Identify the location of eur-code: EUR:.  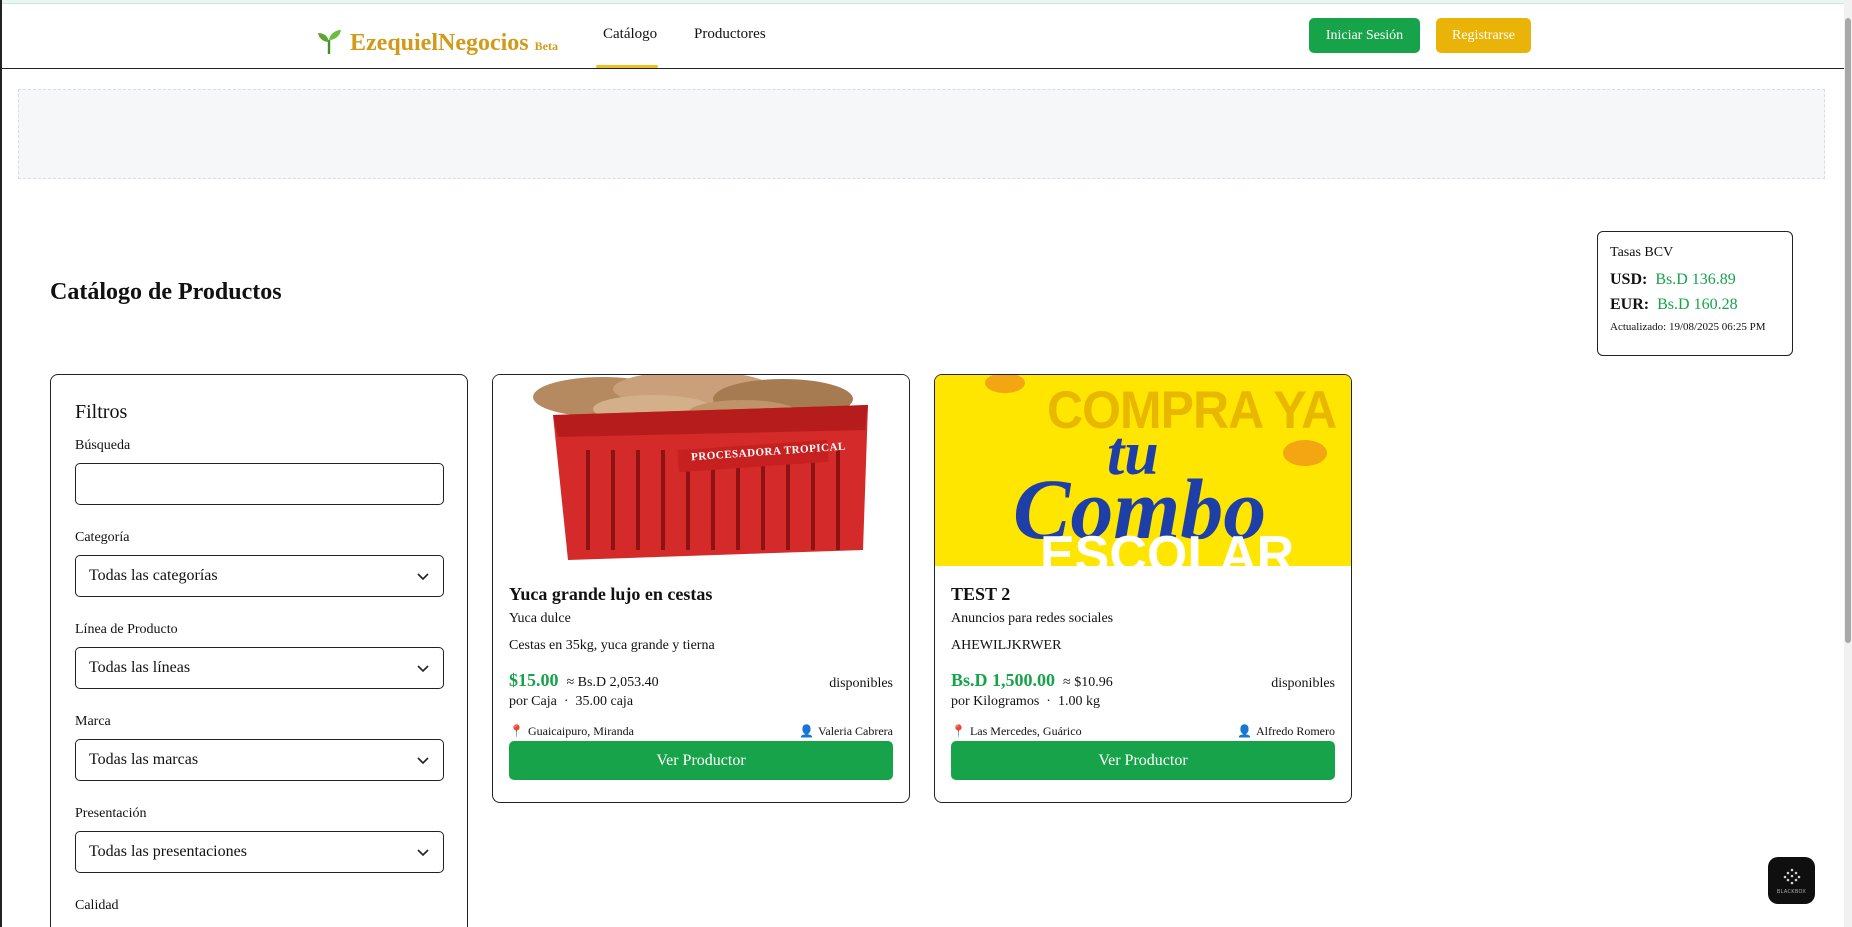
(1630, 304).